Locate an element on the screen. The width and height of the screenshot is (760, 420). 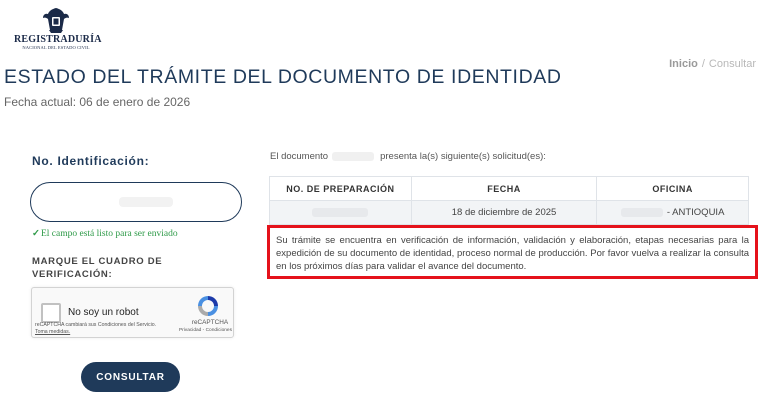
consultar-button: CONSULTAR is located at coordinates (130, 377).